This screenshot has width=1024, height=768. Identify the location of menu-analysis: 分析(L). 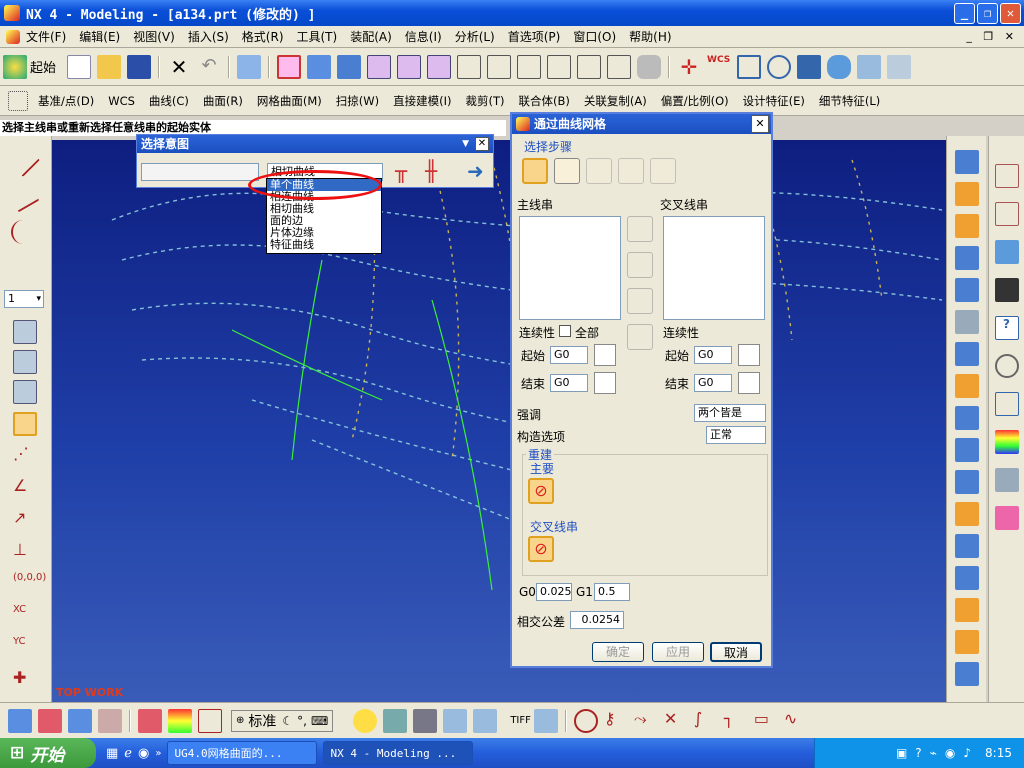
(475, 36).